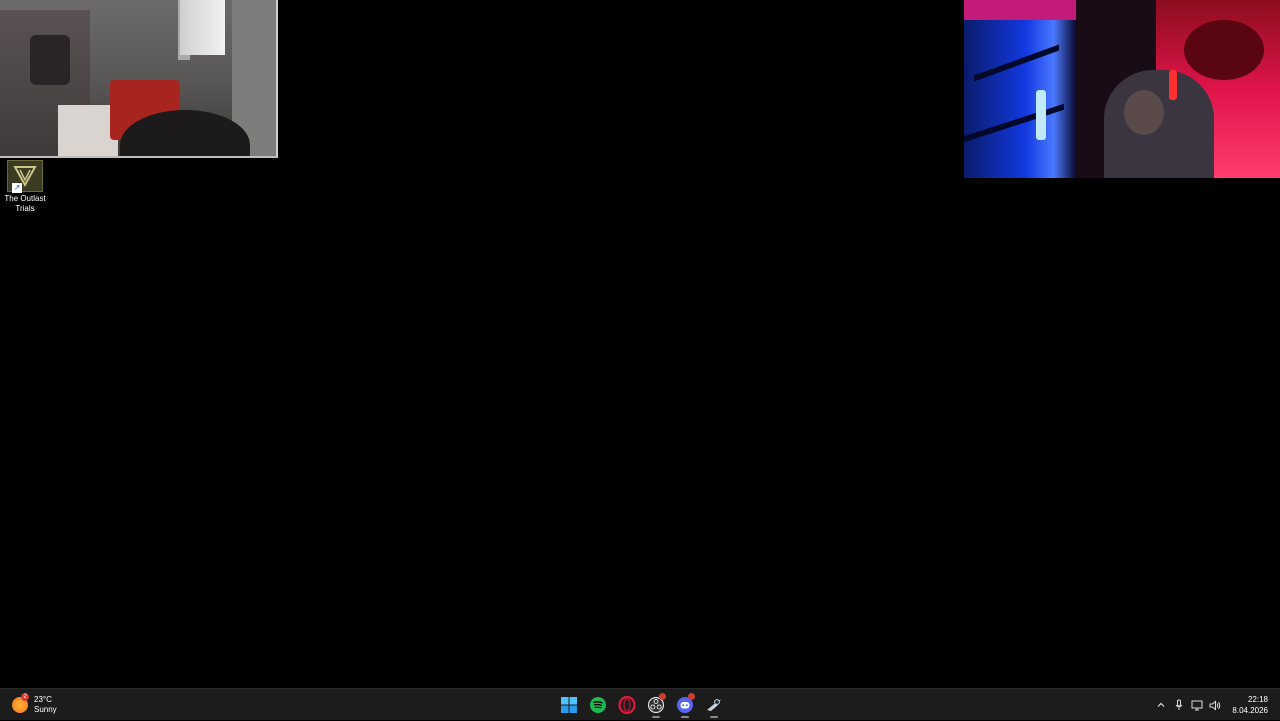  I want to click on taskbar-apps, so click(641, 705).